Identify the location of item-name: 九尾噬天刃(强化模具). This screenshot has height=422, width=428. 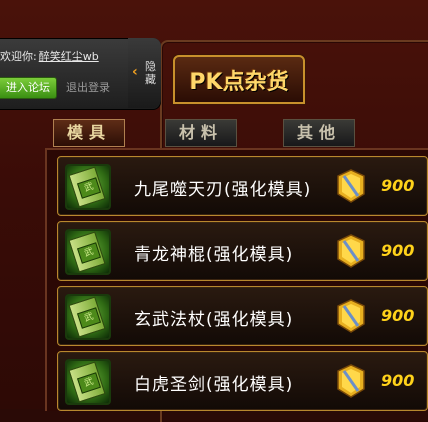
(223, 190).